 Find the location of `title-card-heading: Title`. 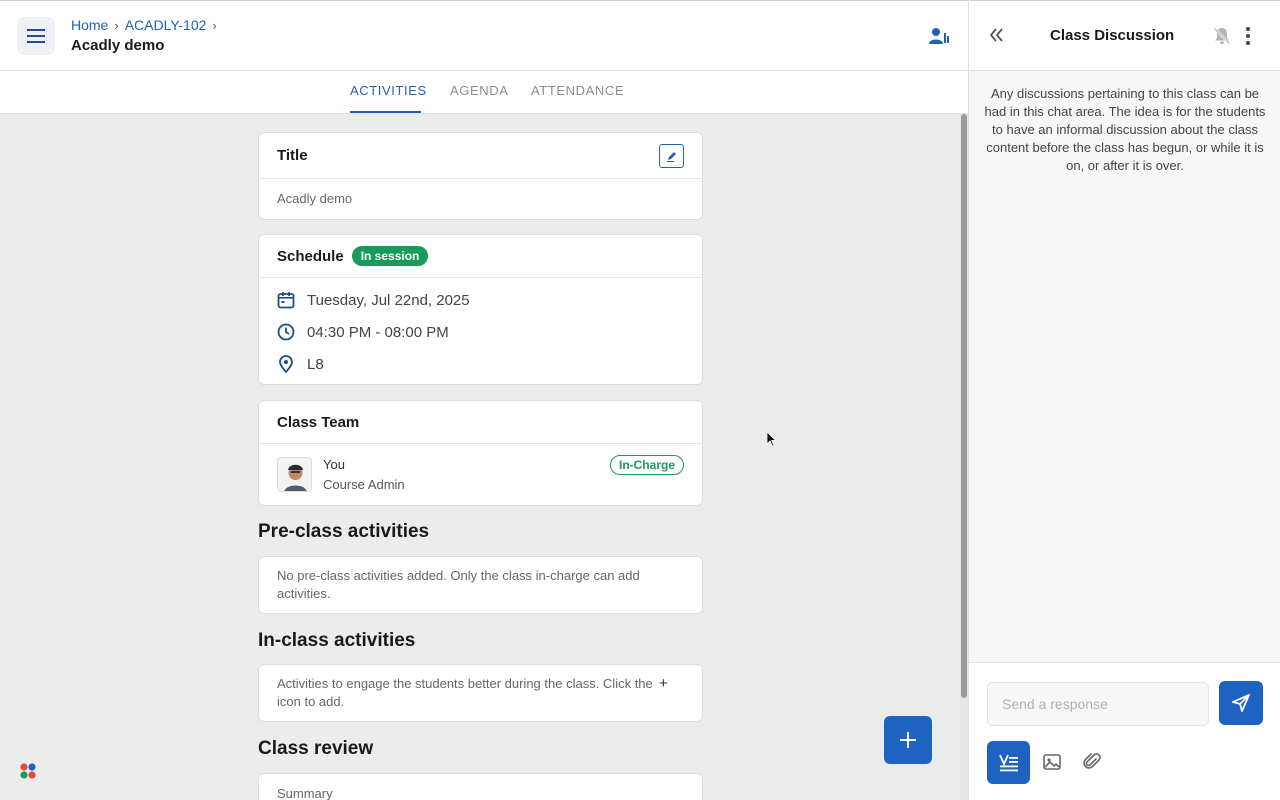

title-card-heading: Title is located at coordinates (480, 156).